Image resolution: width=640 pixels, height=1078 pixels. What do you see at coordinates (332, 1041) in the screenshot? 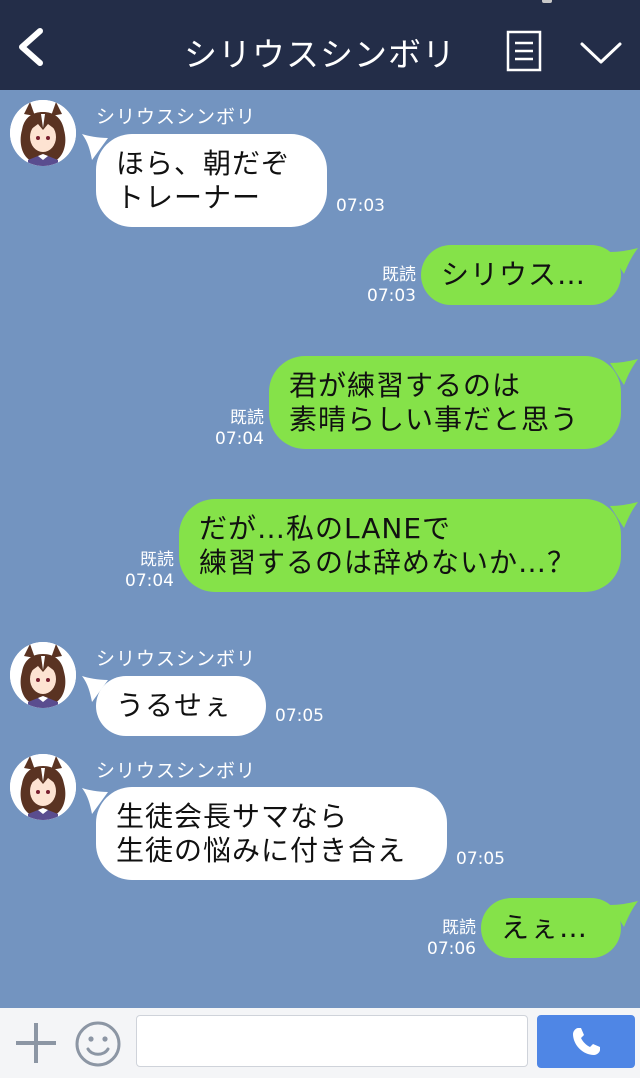
I see `message-input` at bounding box center [332, 1041].